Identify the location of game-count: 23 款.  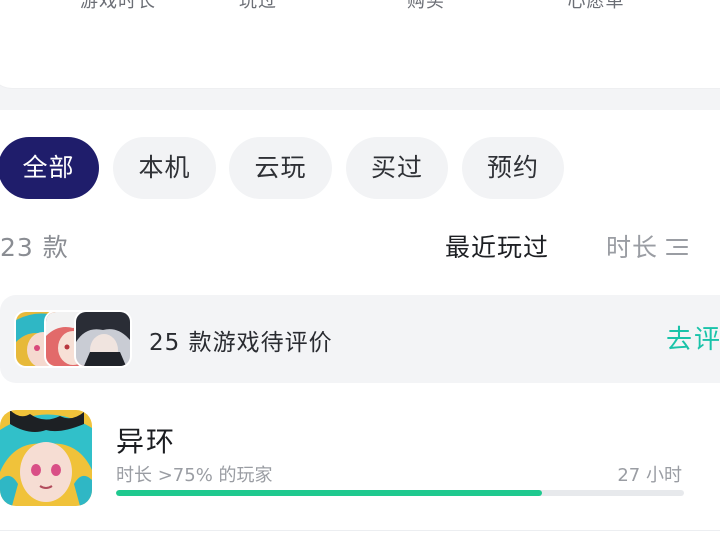
(34, 247).